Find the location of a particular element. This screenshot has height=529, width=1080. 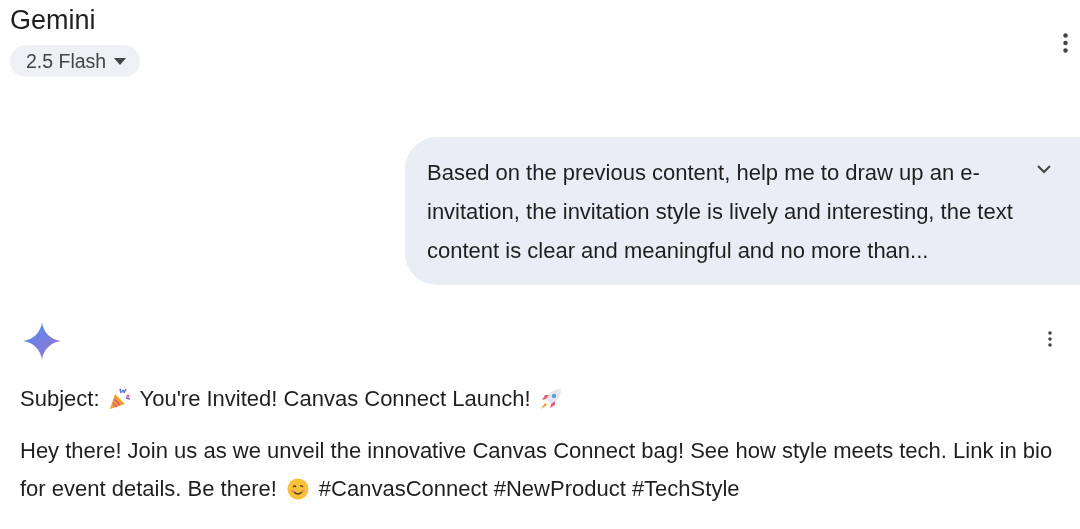

app-title: Gemini is located at coordinates (53, 20).